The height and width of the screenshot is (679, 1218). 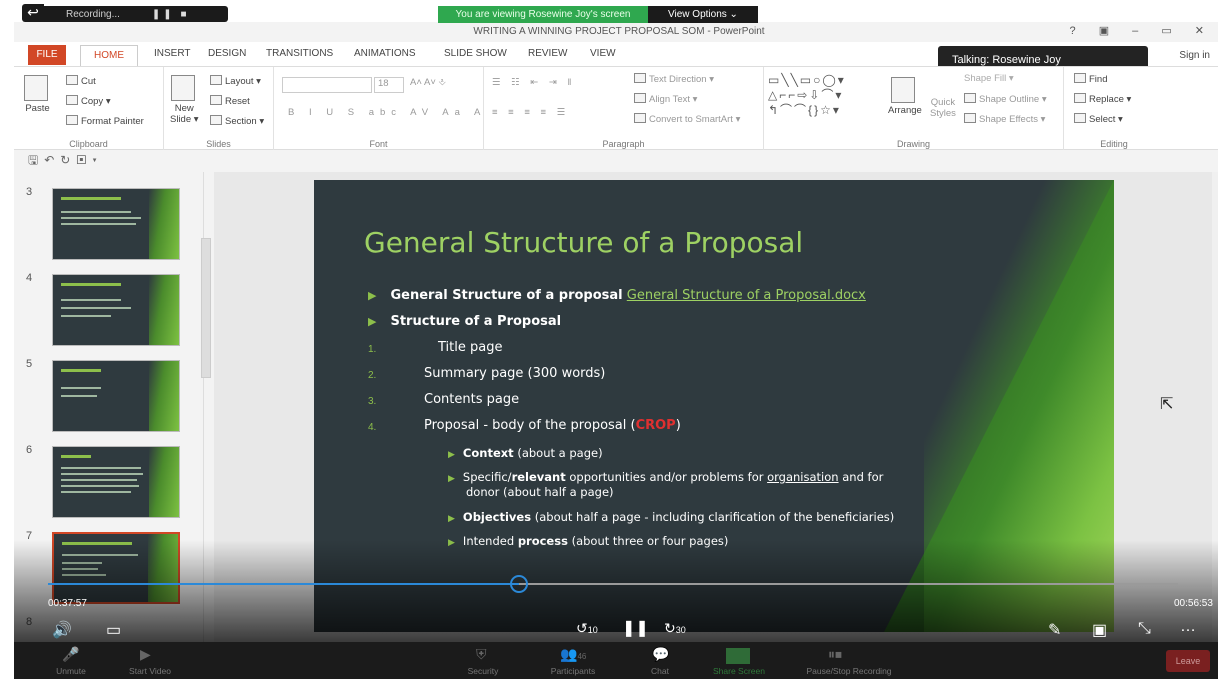 What do you see at coordinates (573, 654) in the screenshot?
I see `participants-icon: 👥46` at bounding box center [573, 654].